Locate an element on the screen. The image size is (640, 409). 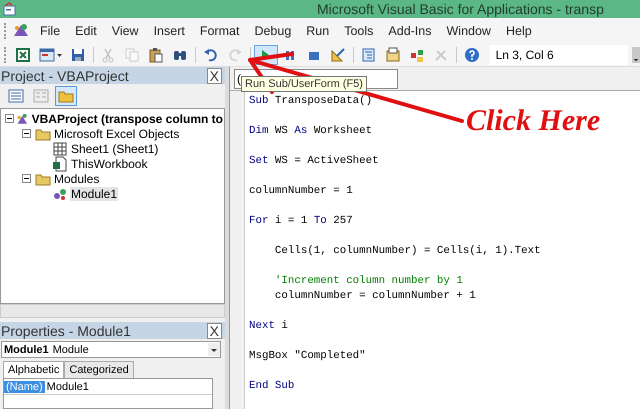
cursor-position: Ln 3, Col 6 is located at coordinates (559, 55).